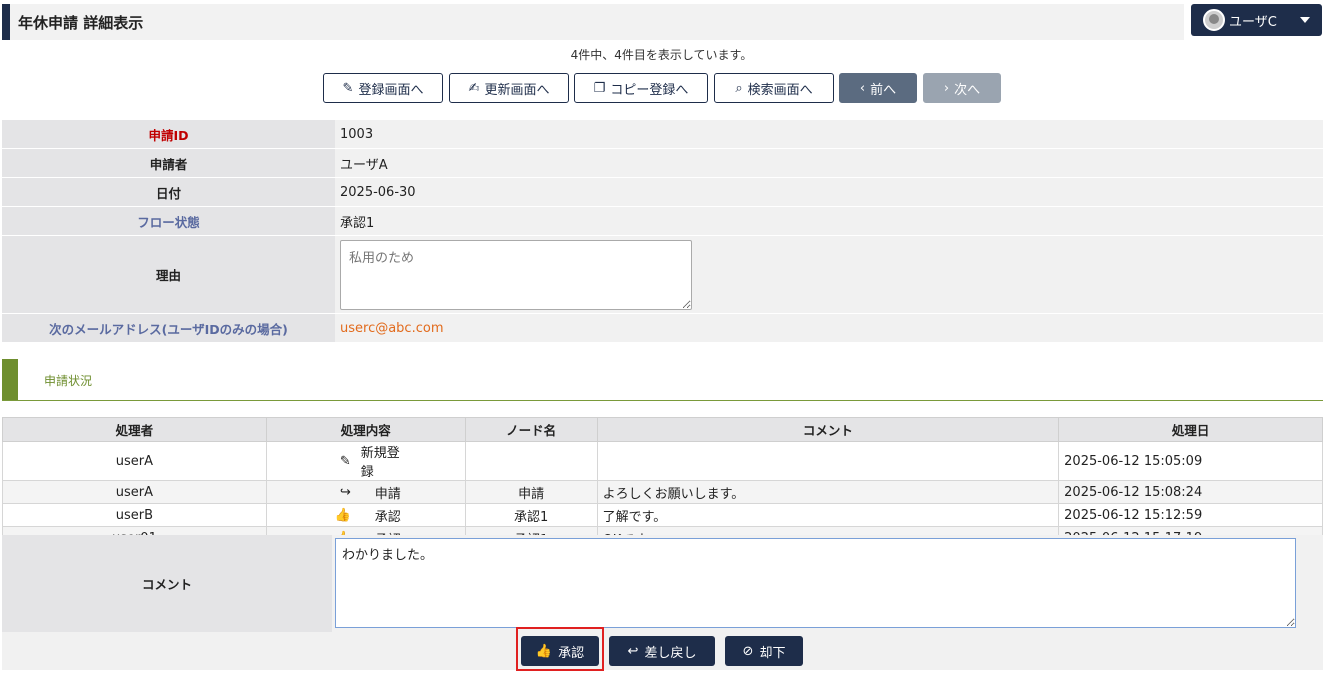 The width and height of the screenshot is (1323, 675). I want to click on reject-button: ⊘ 却下, so click(764, 651).